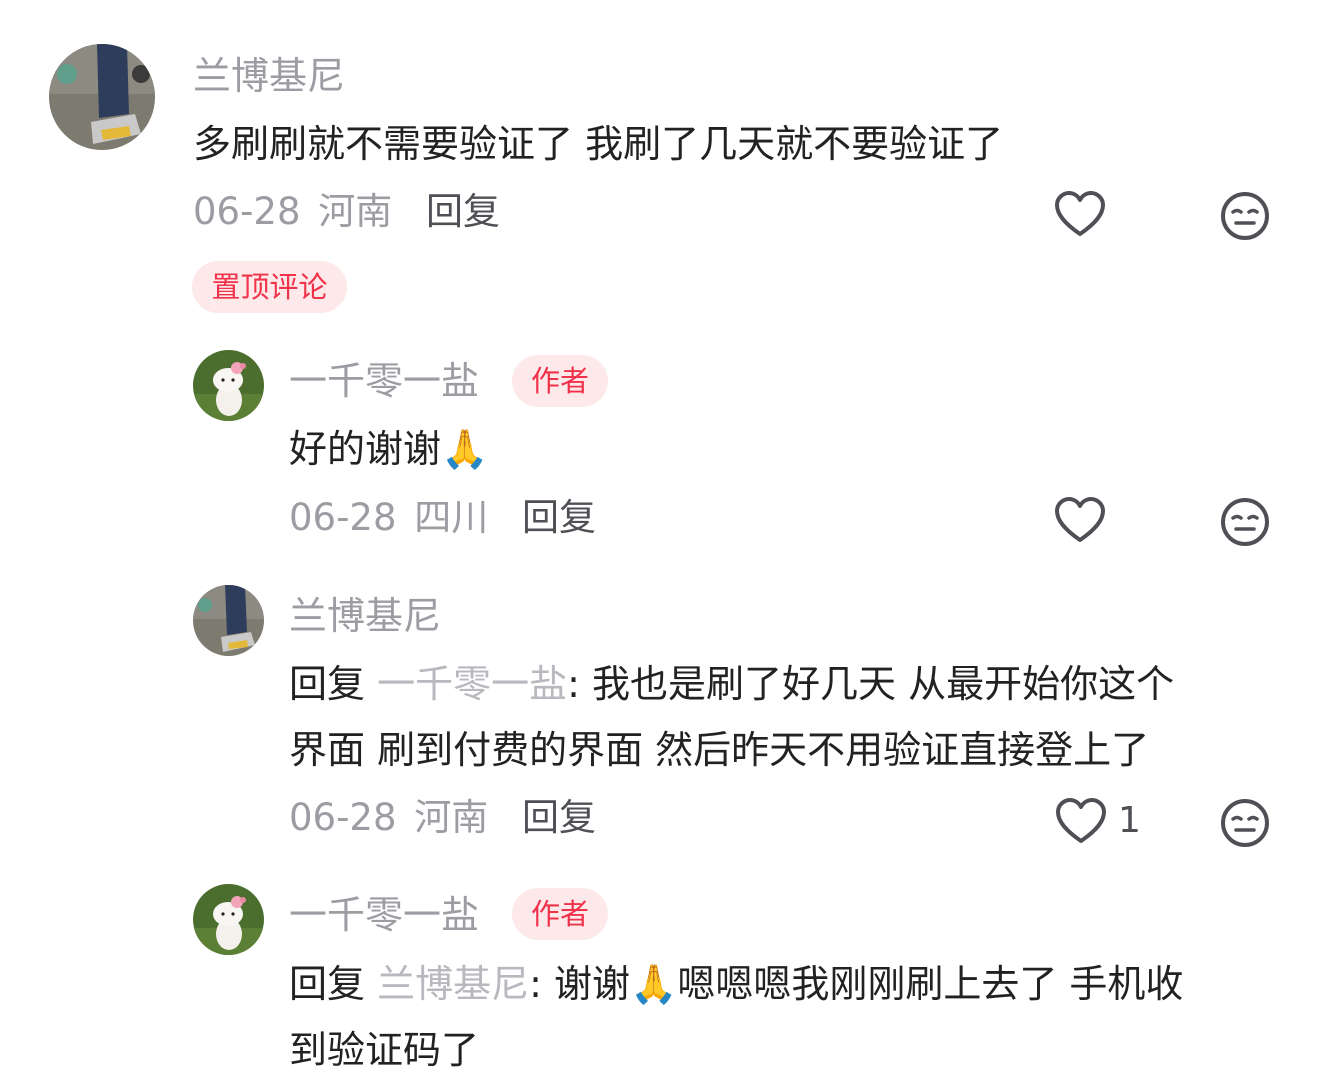  Describe the element at coordinates (451, 517) in the screenshot. I see `comment-location: 四川` at that location.